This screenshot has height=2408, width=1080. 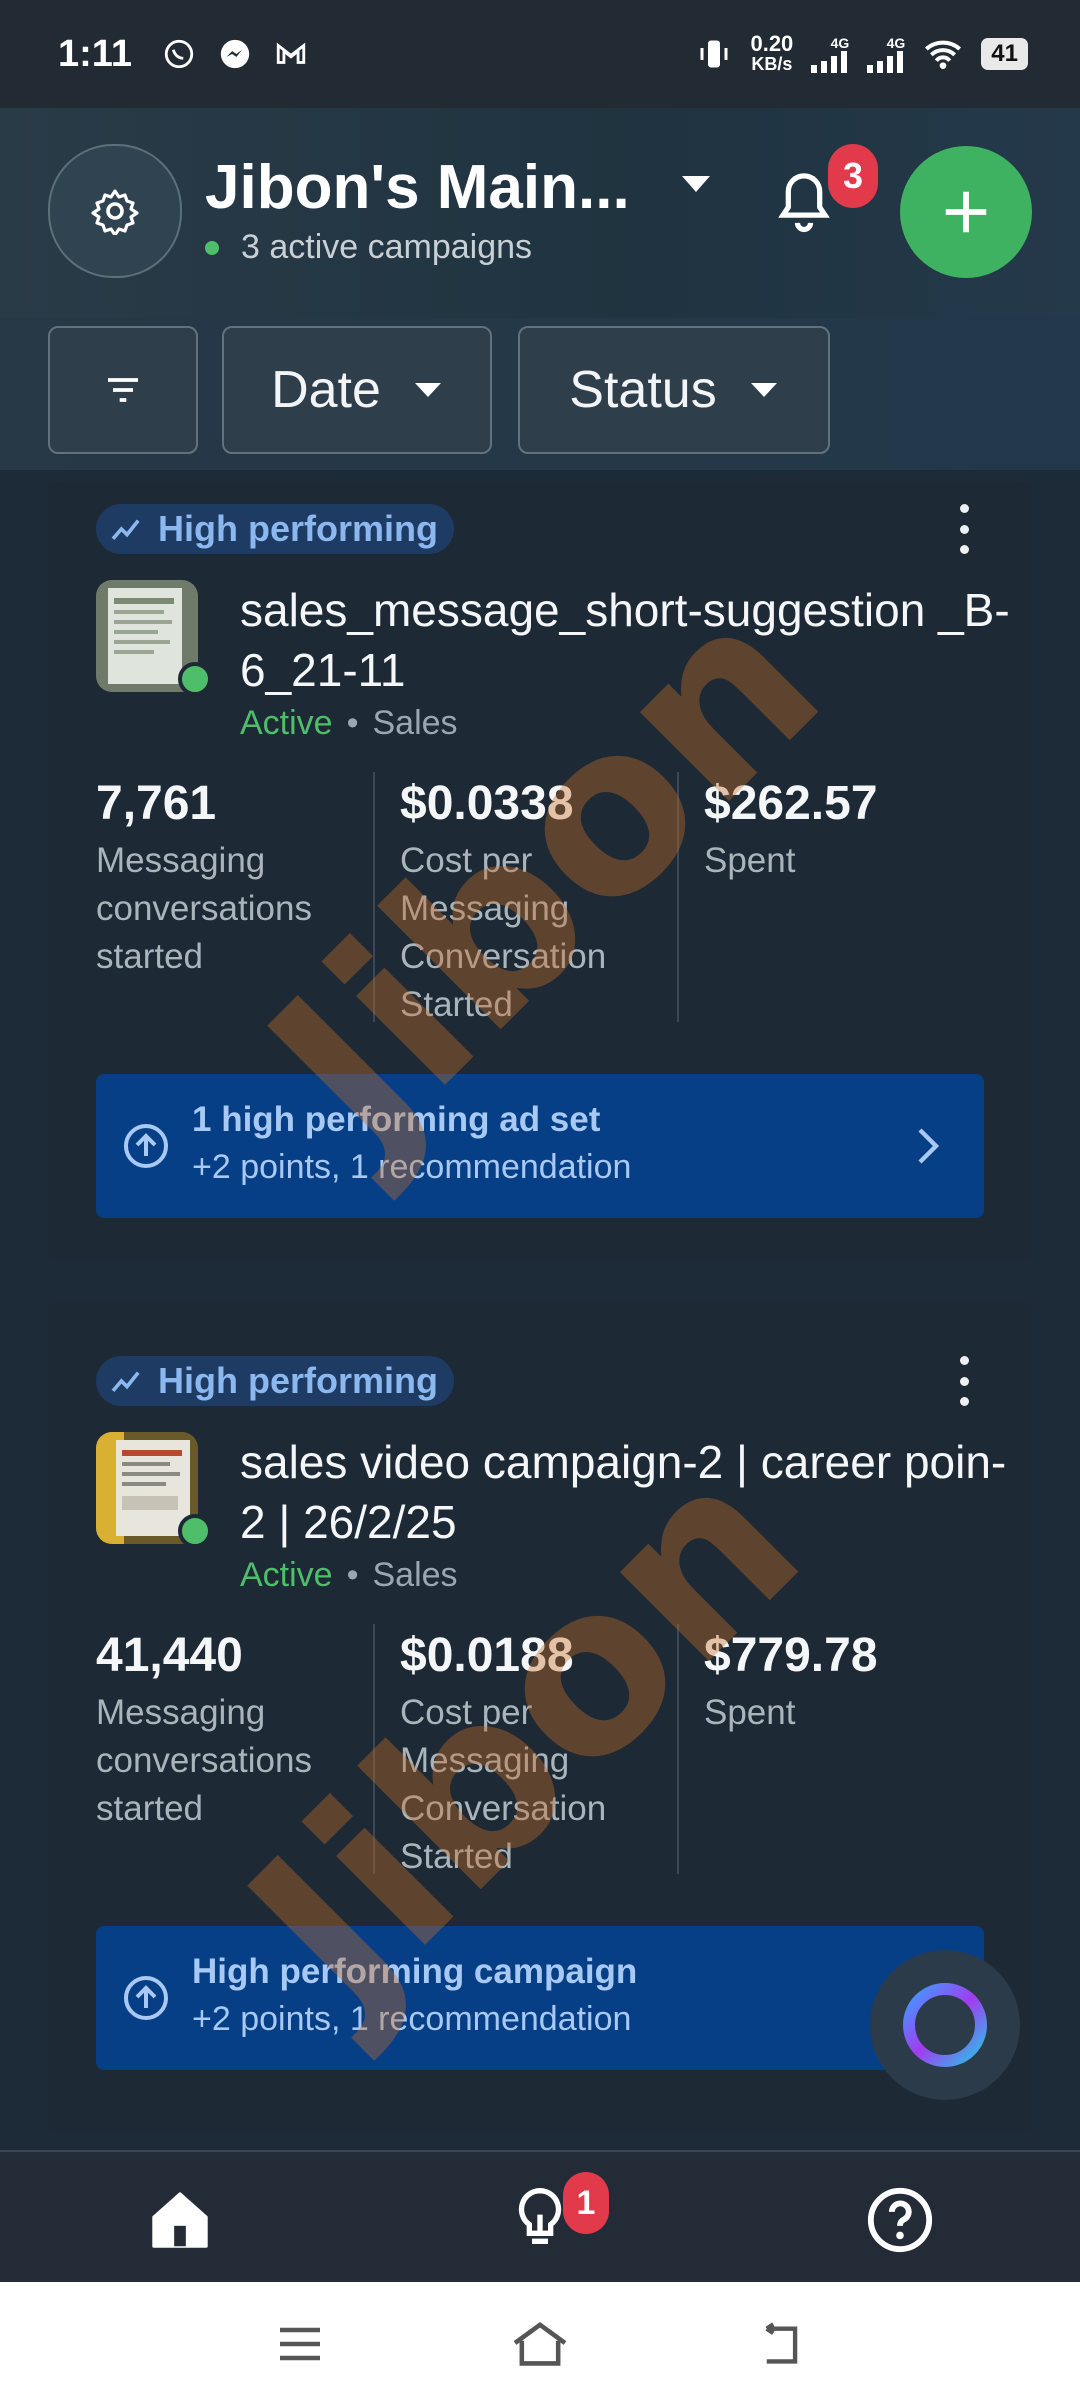 I want to click on metric-conversations: 7,761 Messaging conversations started, so click(x=204, y=876).